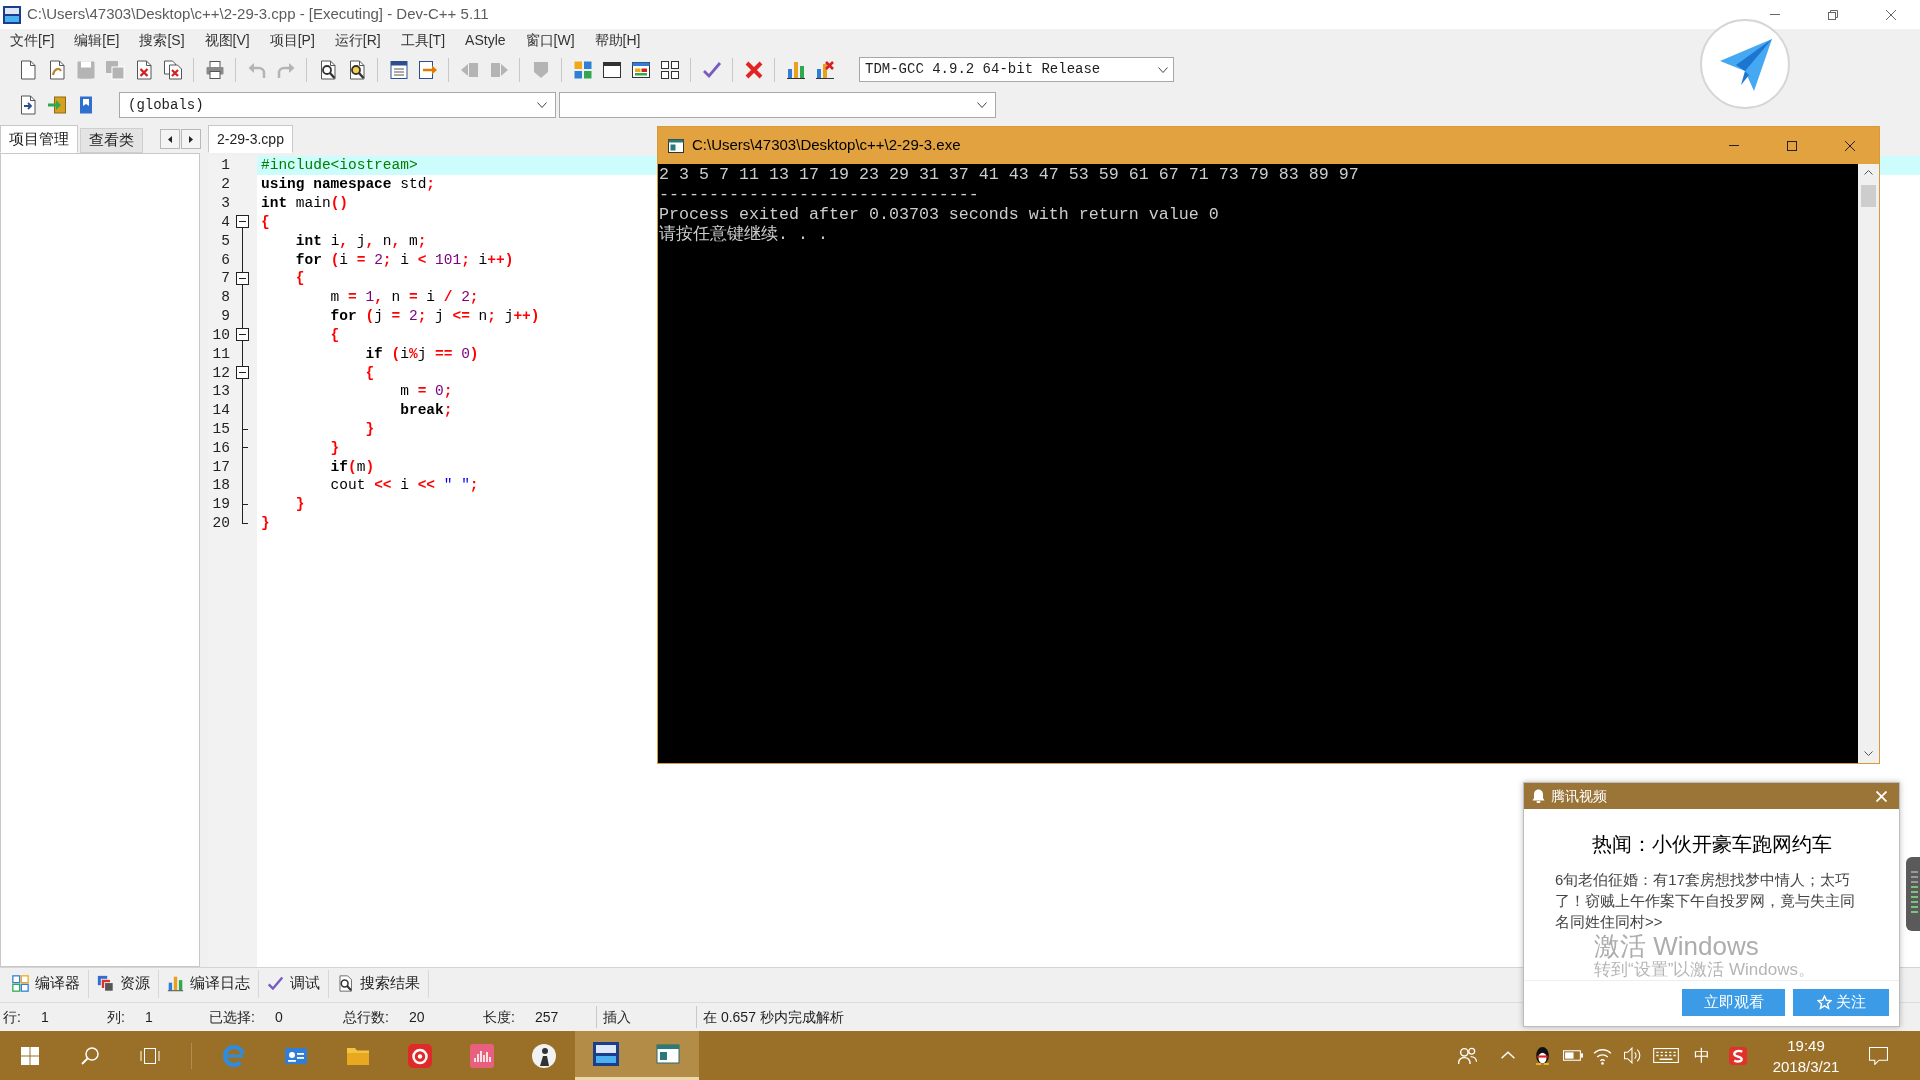  Describe the element at coordinates (32, 40) in the screenshot. I see `menu-item: 文件[F]` at that location.